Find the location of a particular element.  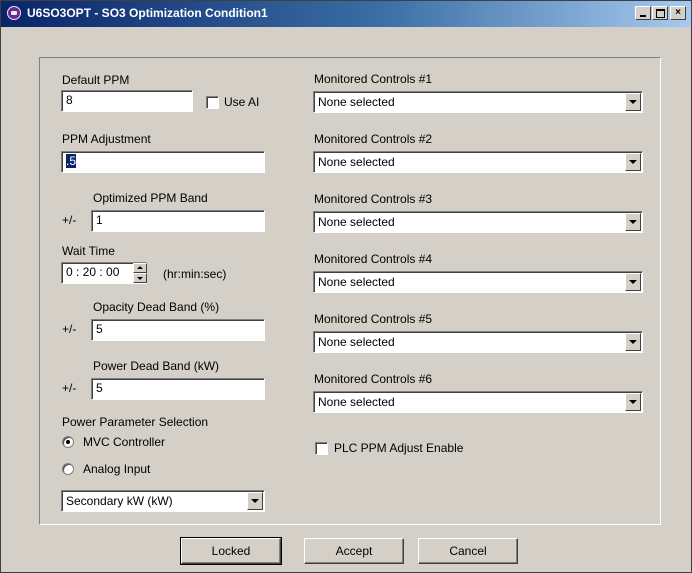

analog-input-radio is located at coordinates (68, 469).